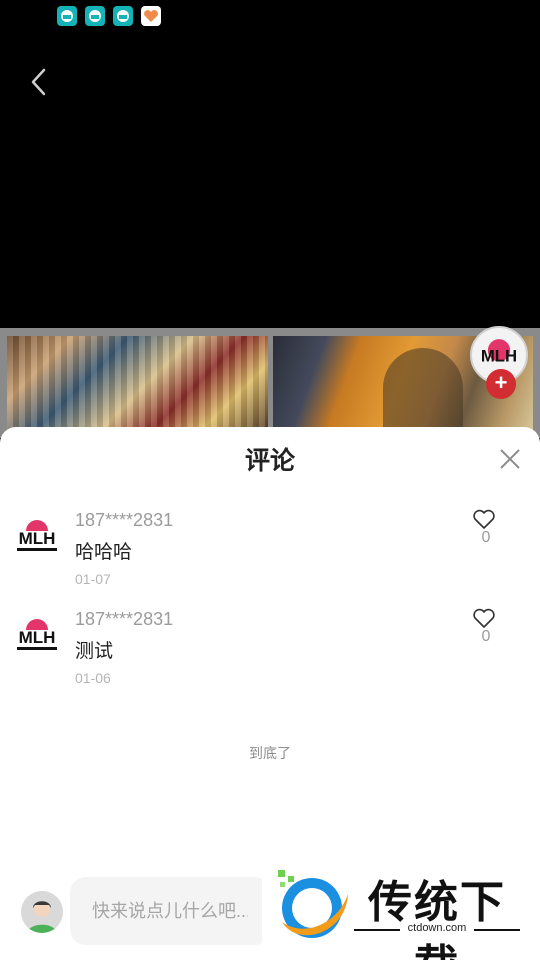  What do you see at coordinates (437, 928) in the screenshot?
I see `watermark-url: ctdown.com` at bounding box center [437, 928].